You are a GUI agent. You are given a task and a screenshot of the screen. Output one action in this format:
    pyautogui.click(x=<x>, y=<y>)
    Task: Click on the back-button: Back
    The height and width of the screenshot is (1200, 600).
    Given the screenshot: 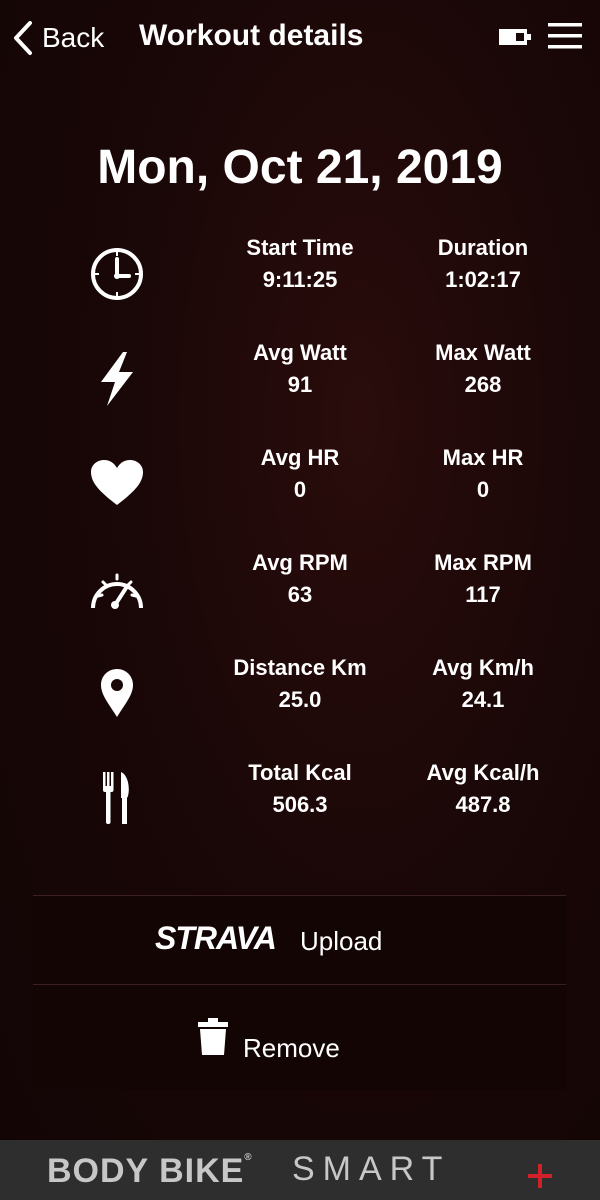 What is the action you would take?
    pyautogui.click(x=58, y=38)
    